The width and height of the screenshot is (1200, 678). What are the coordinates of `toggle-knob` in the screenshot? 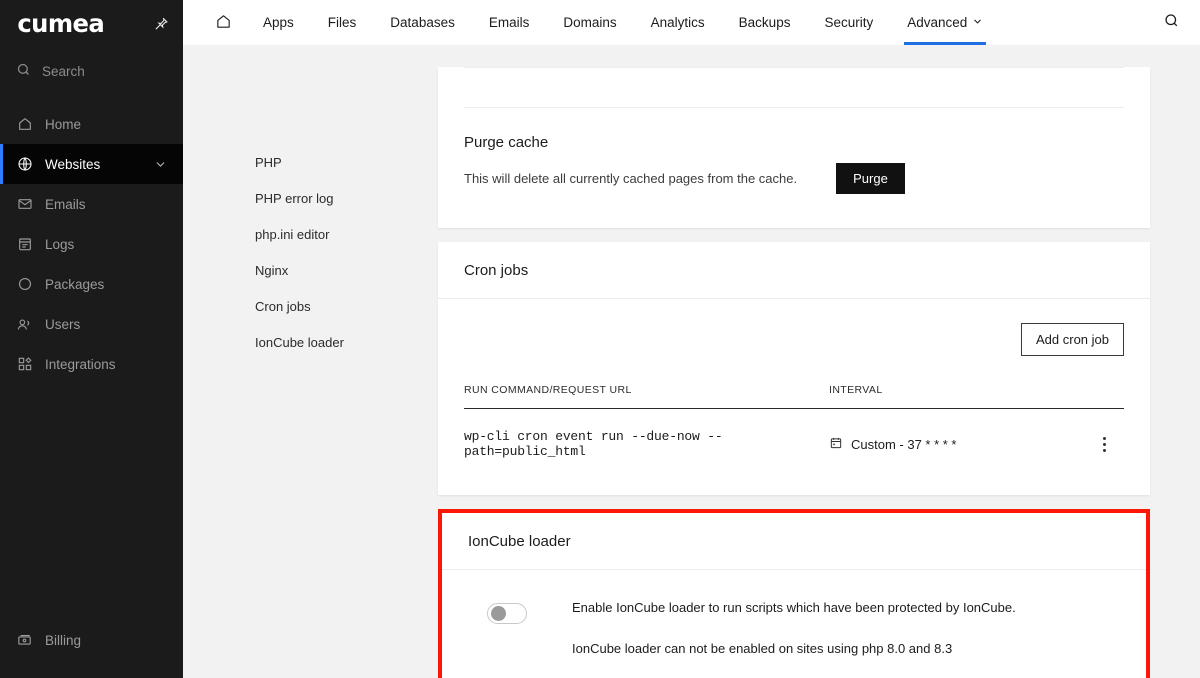 It's located at (498, 613).